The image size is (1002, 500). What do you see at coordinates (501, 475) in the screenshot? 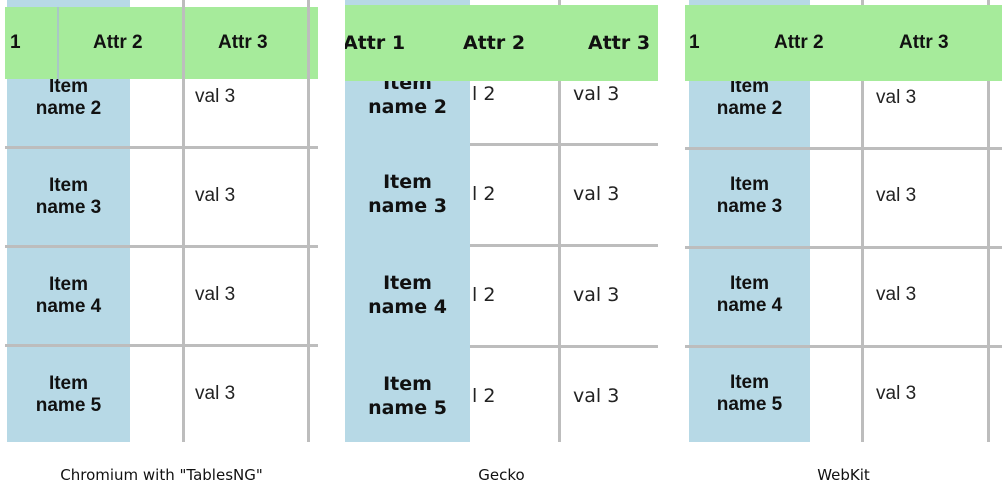
I see `gecko-caption: Gecko` at bounding box center [501, 475].